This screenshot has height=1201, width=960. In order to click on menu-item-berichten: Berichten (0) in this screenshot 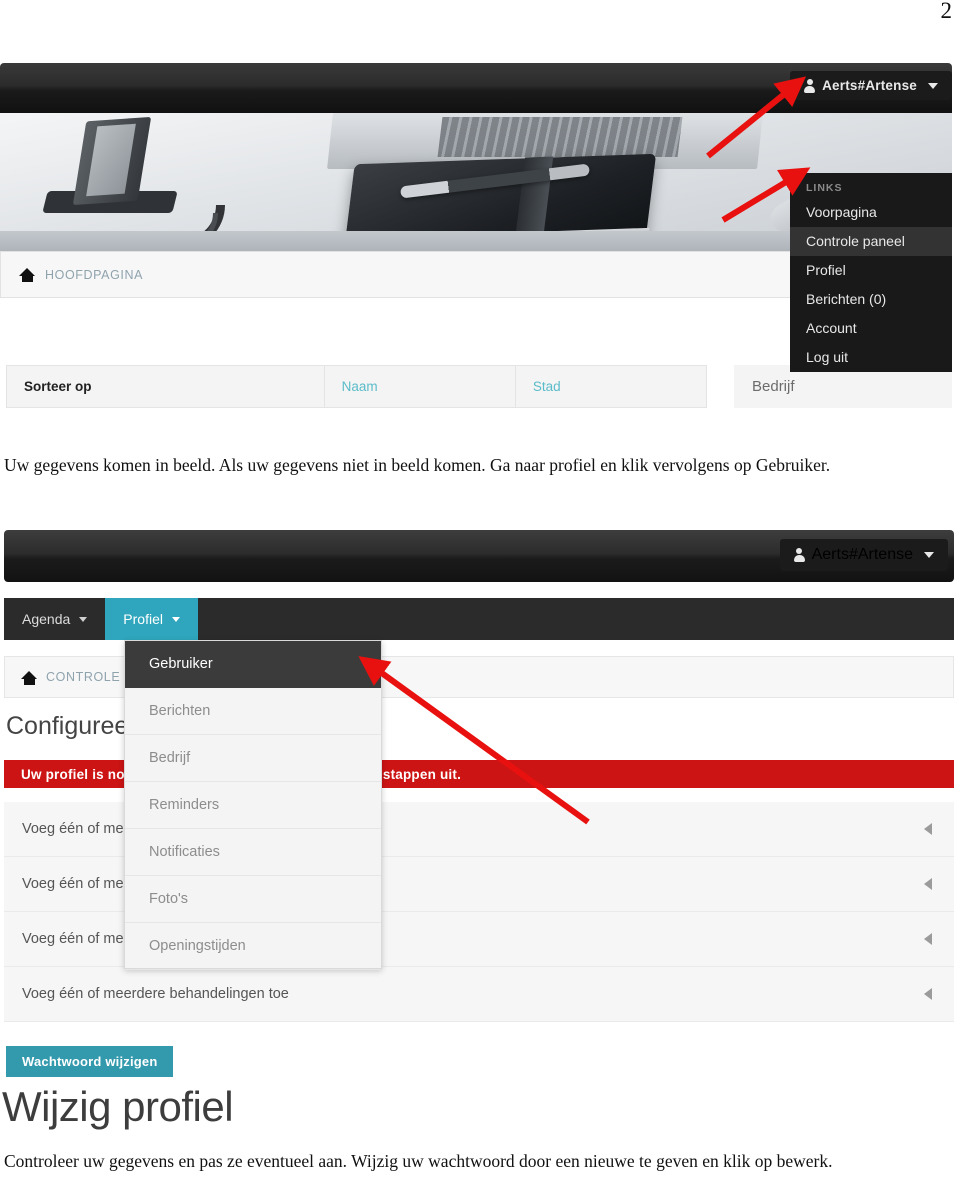, I will do `click(871, 299)`.